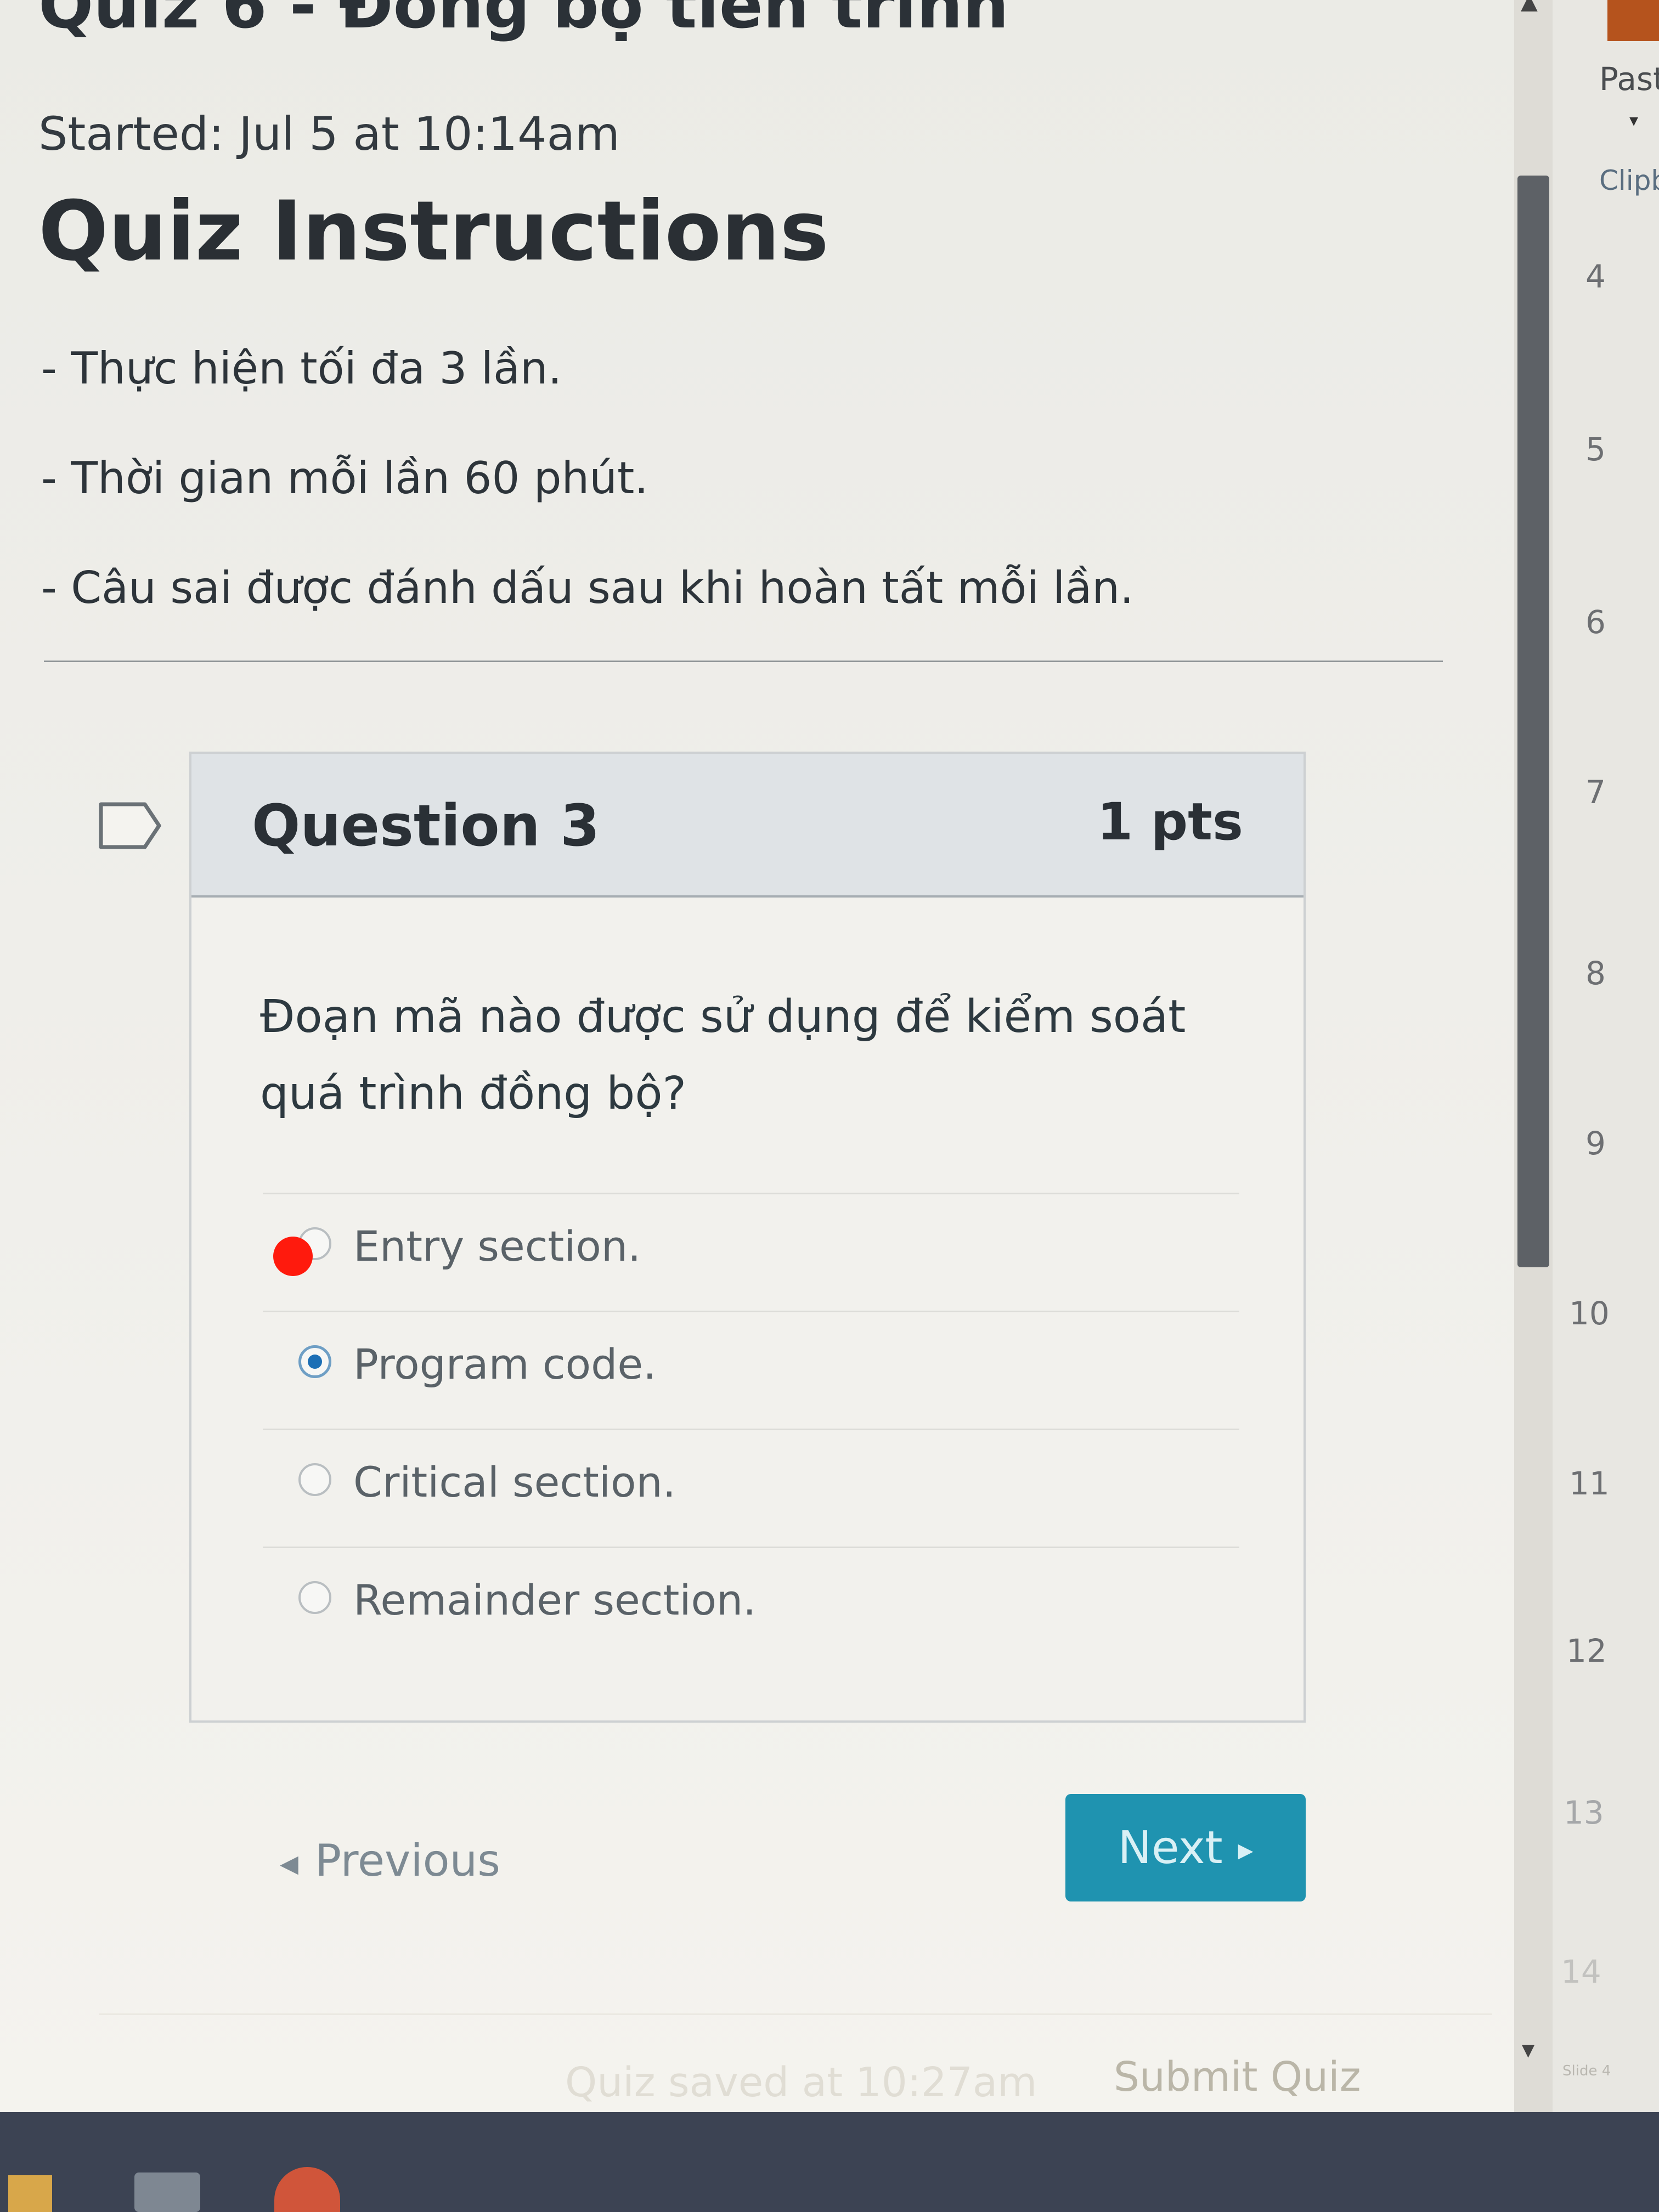  Describe the element at coordinates (329, 134) in the screenshot. I see `started-time: Started: Jul 5 at 10:14am` at that location.